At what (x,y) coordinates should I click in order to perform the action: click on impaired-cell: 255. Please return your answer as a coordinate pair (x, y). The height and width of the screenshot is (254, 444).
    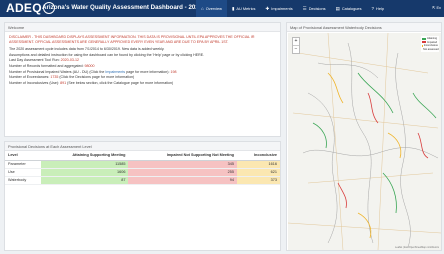
    Looking at the image, I should click on (183, 172).